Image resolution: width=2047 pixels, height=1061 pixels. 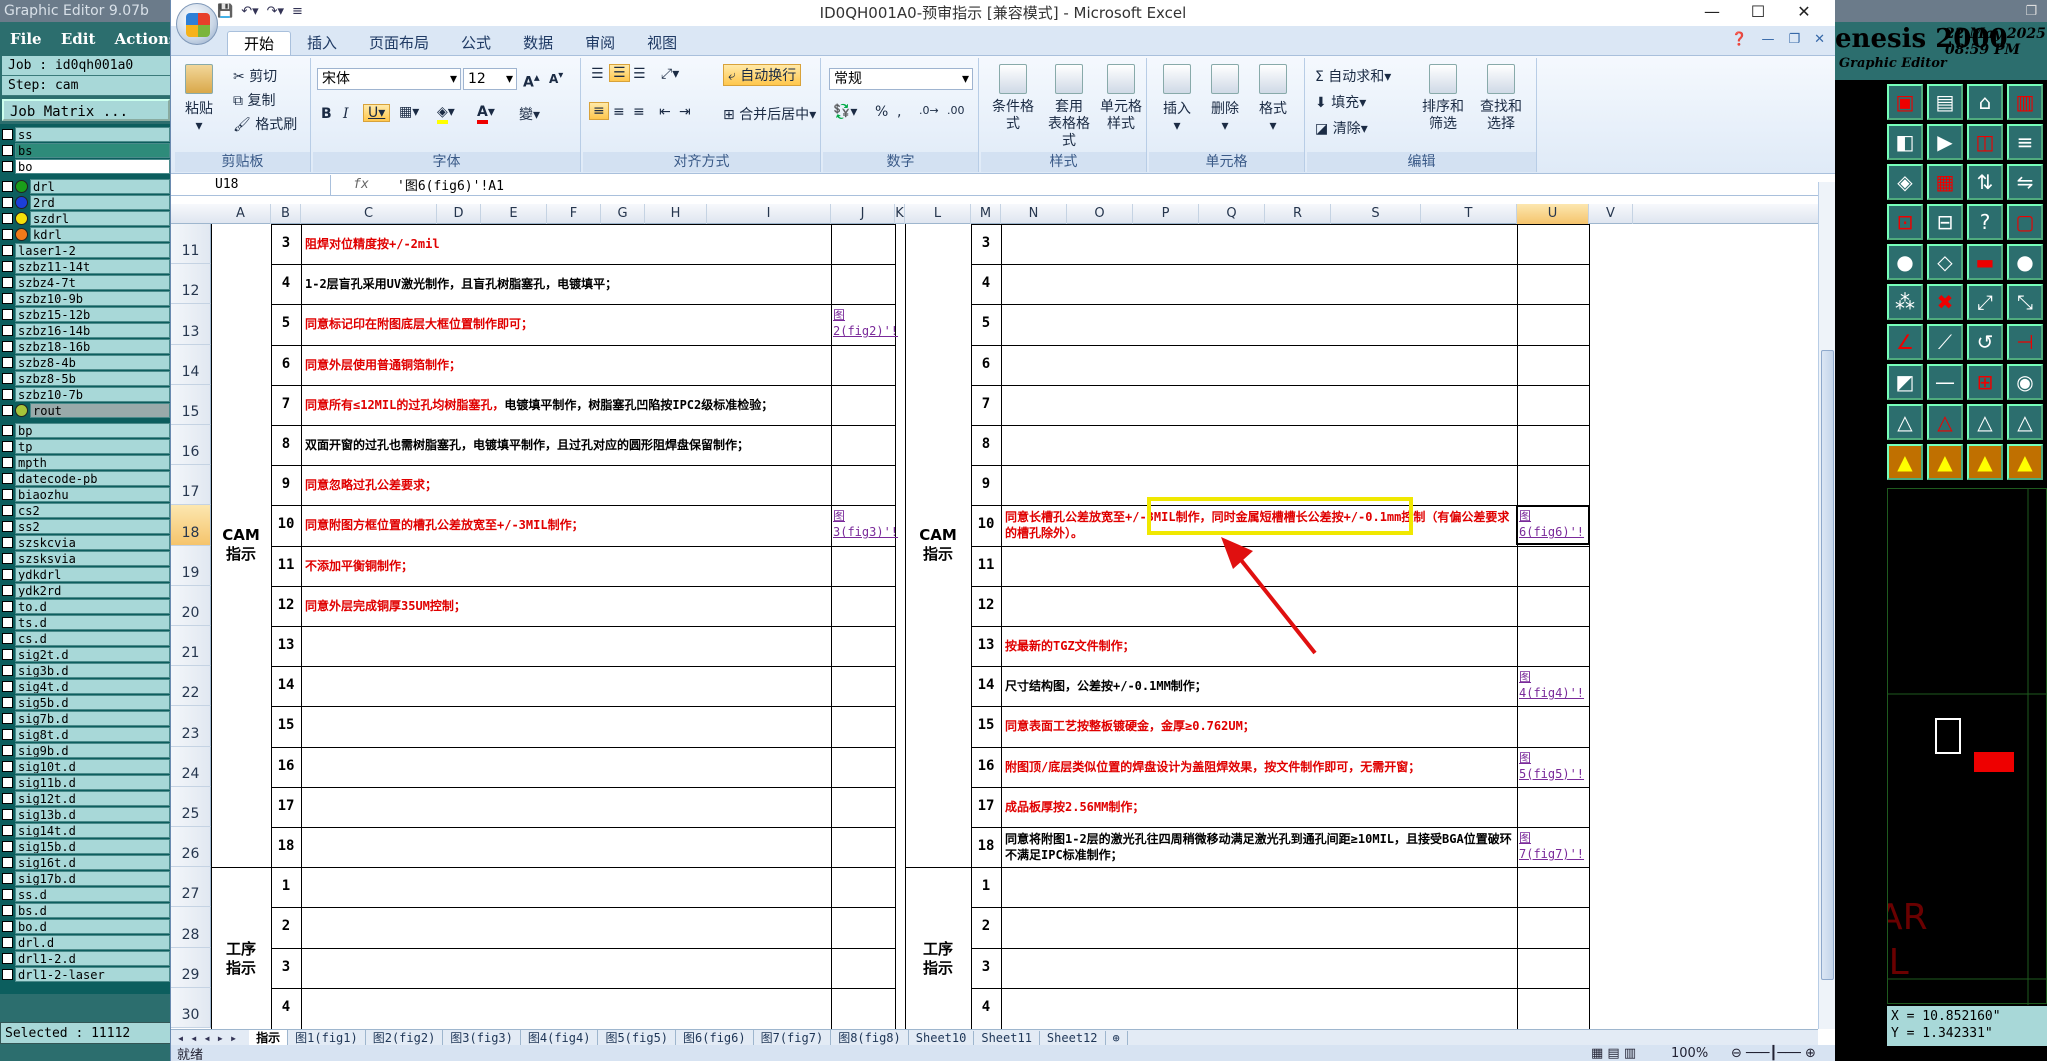 I want to click on help-icon: ❓, so click(x=1739, y=39).